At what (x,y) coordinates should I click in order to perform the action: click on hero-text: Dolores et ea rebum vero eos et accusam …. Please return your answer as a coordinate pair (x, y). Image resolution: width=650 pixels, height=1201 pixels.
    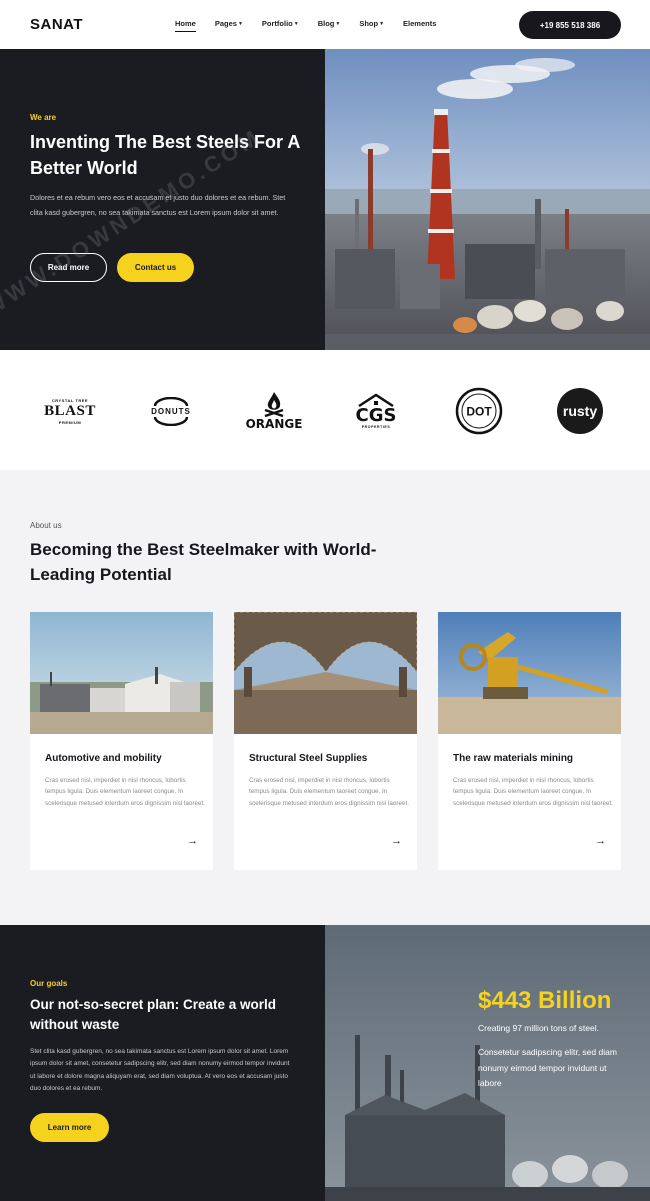
    Looking at the image, I should click on (158, 205).